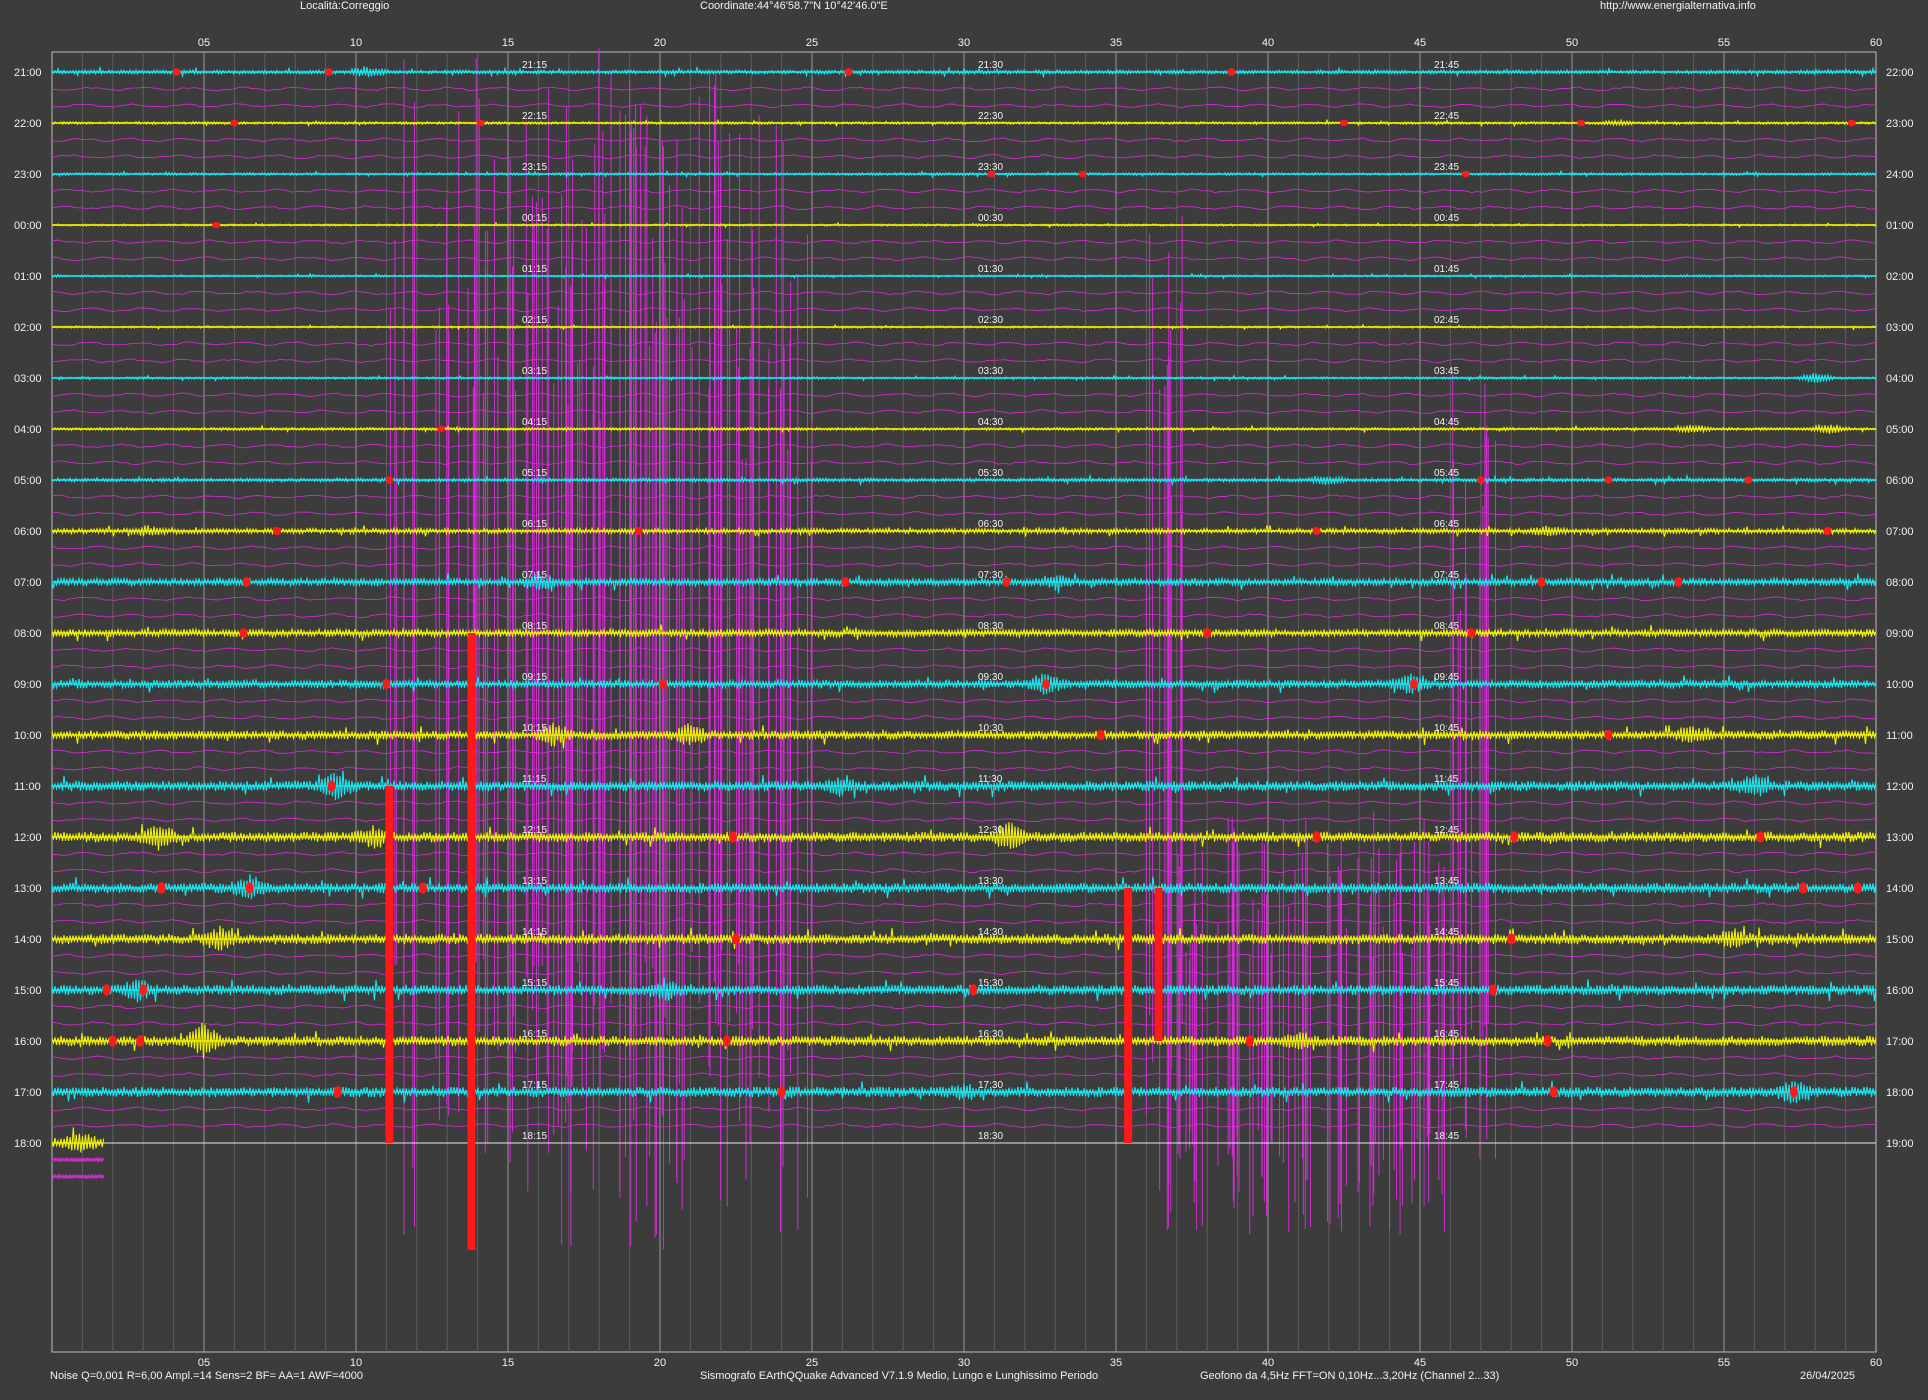  I want to click on quarter-hour-label: 16:15, so click(534, 1034).